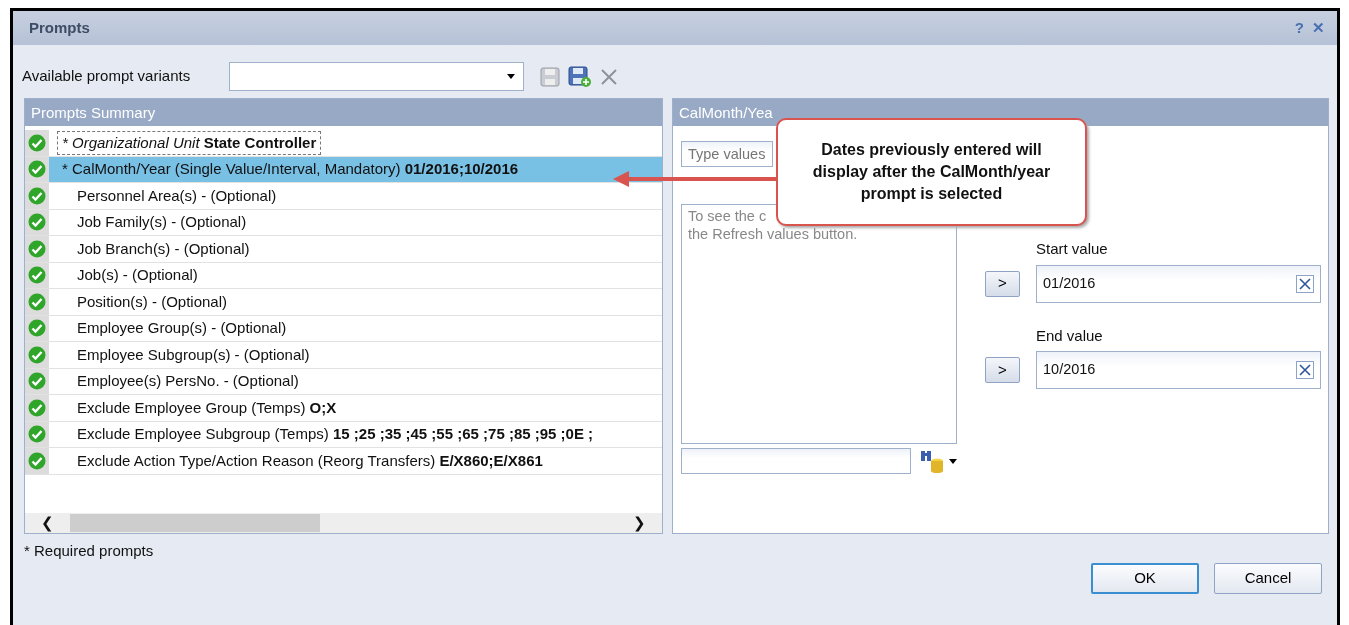 The height and width of the screenshot is (625, 1349). I want to click on values-list: To see the c the Refresh values button., so click(819, 324).